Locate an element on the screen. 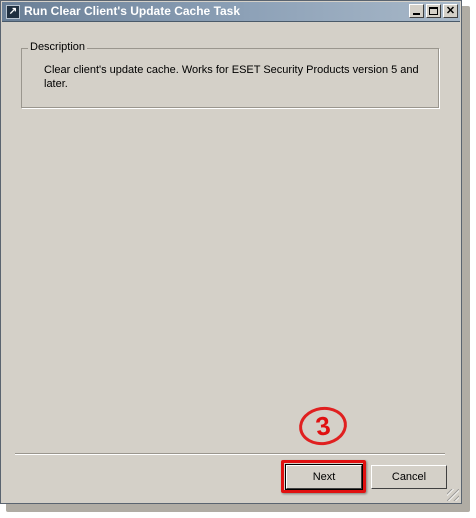  cancel-button: Cancel is located at coordinates (409, 477).